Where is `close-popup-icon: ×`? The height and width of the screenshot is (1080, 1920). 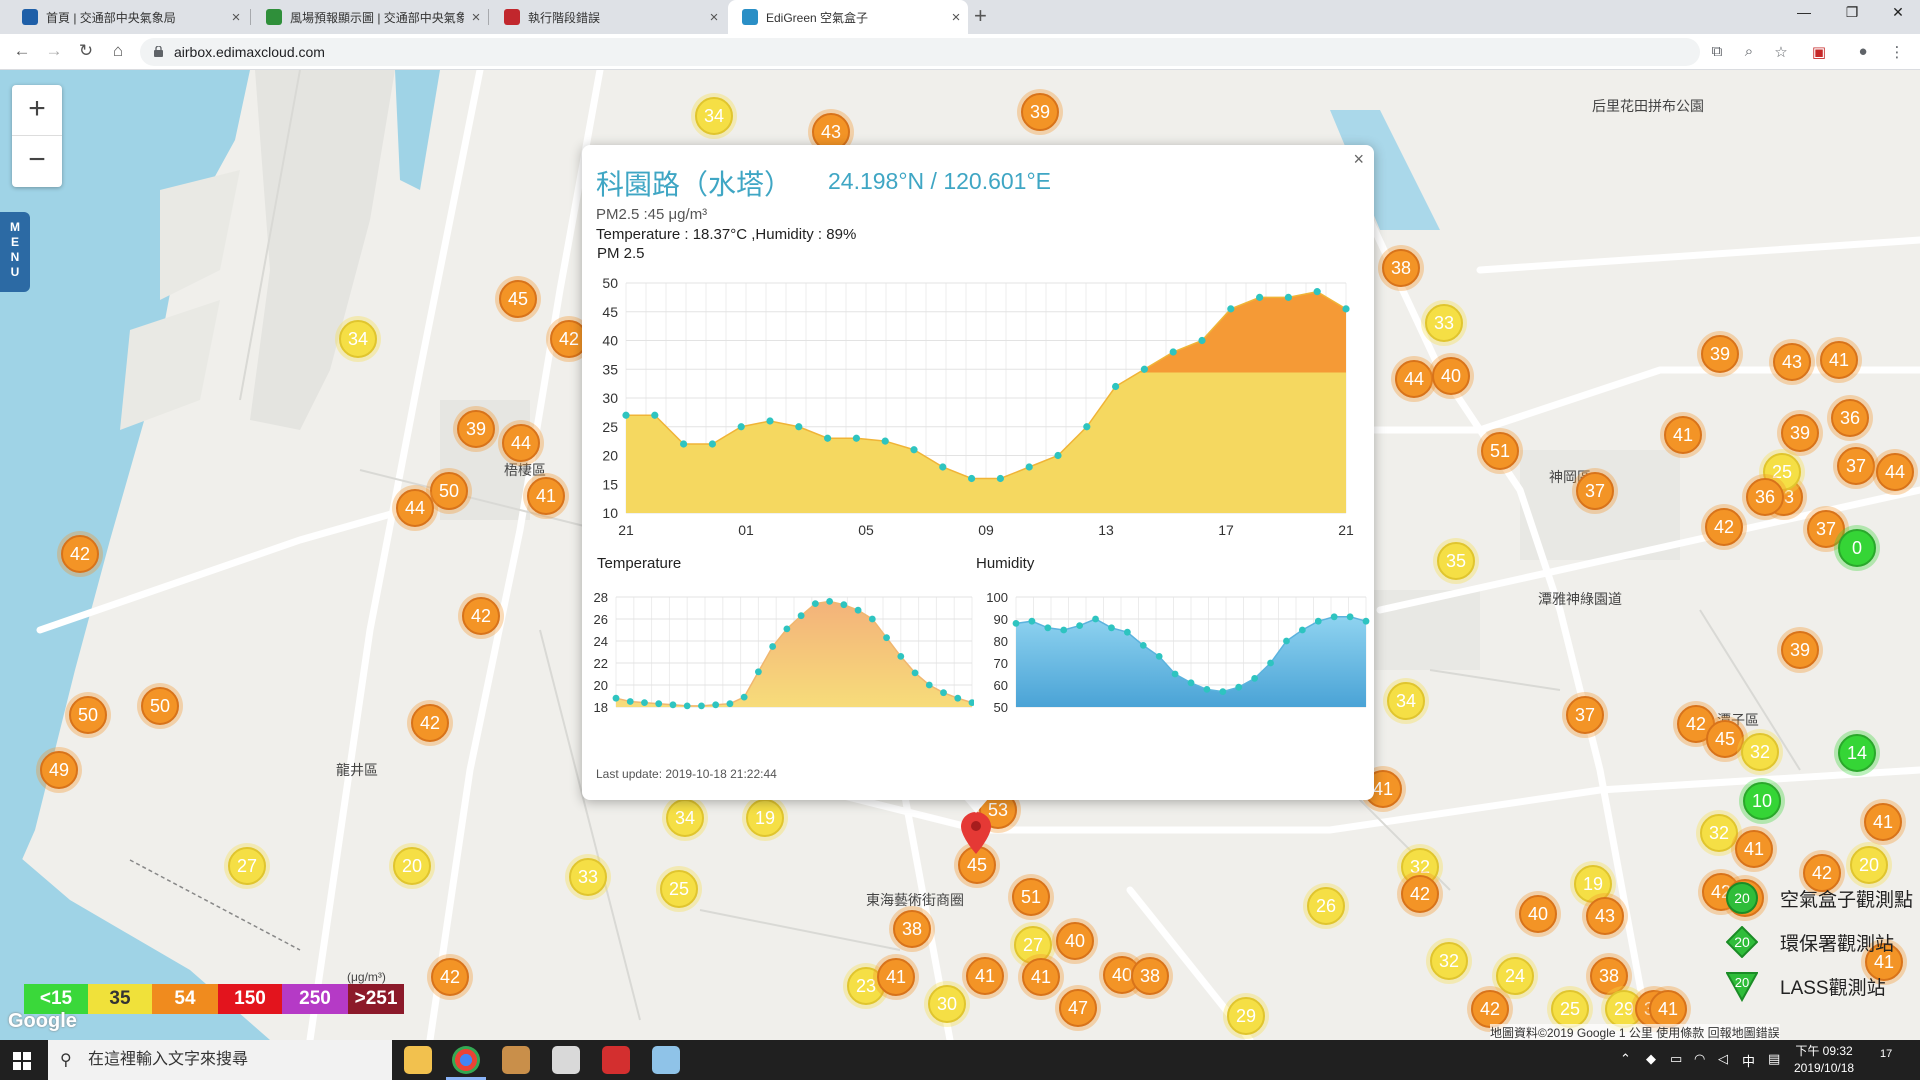 close-popup-icon: × is located at coordinates (1358, 159).